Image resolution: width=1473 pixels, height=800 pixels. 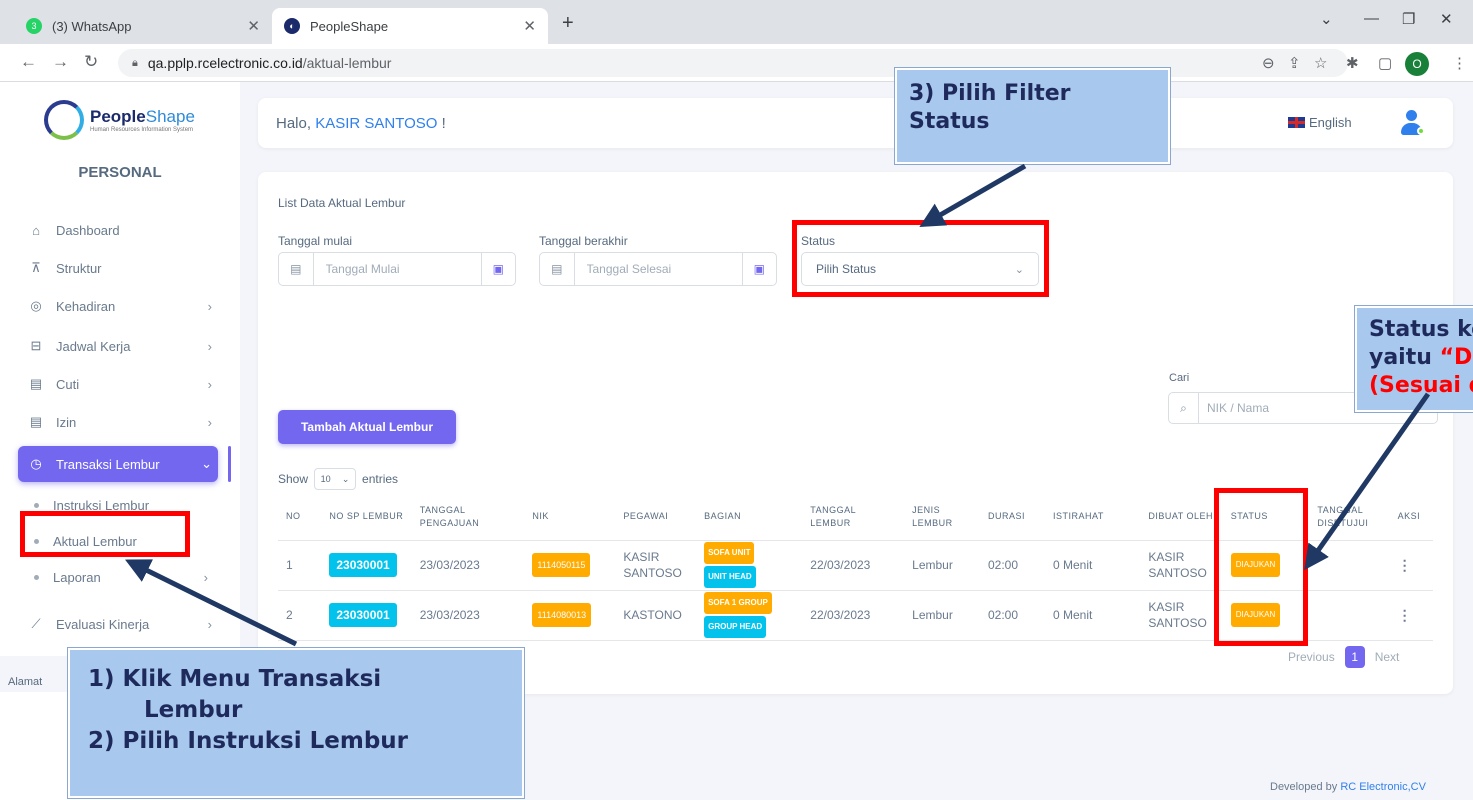 I want to click on user-avatar, so click(x=1411, y=123).